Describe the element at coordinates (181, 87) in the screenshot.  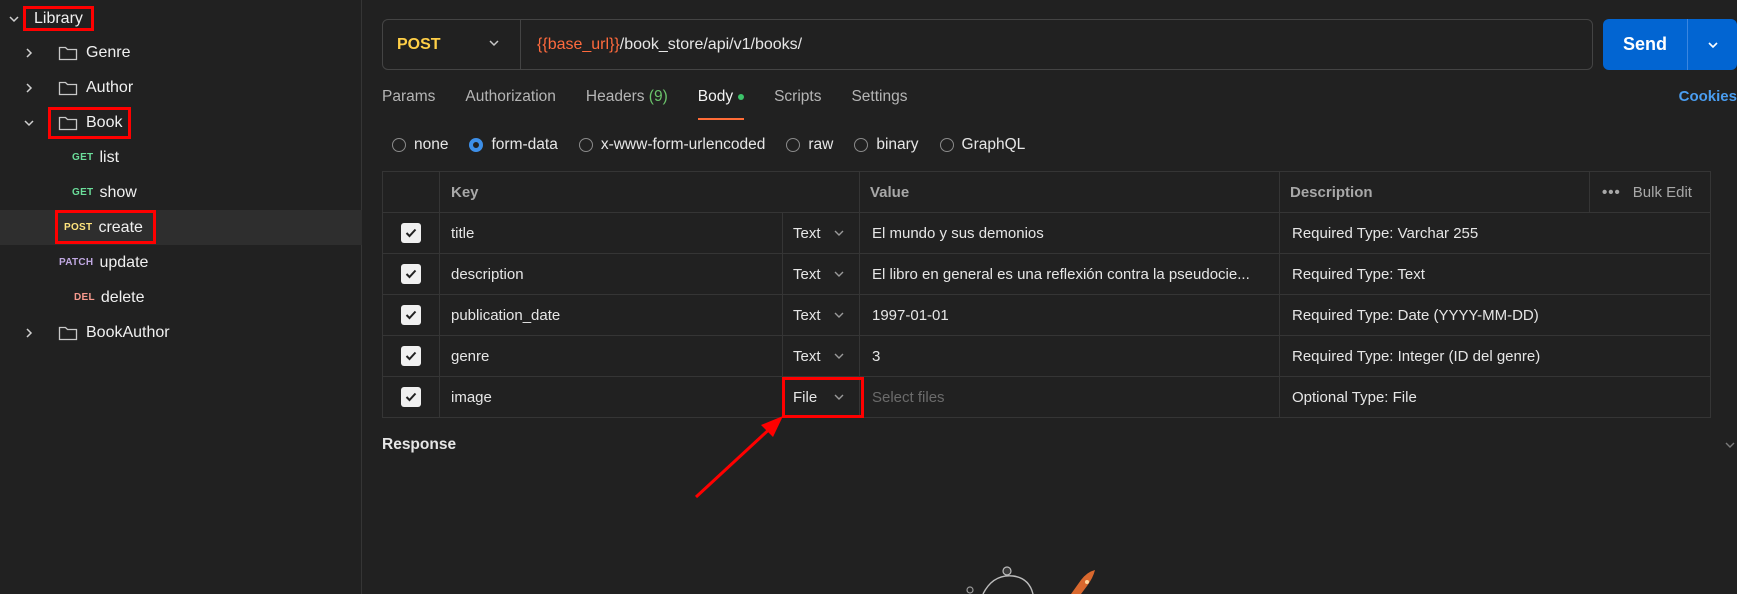
I see `tree-folder-author: Author` at that location.